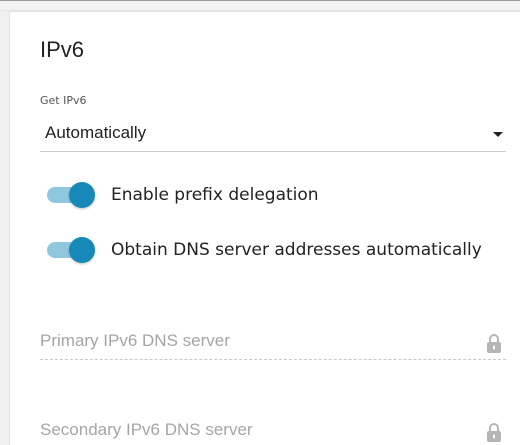 The width and height of the screenshot is (520, 445). I want to click on get-ipv6-select: Automatically, so click(273, 134).